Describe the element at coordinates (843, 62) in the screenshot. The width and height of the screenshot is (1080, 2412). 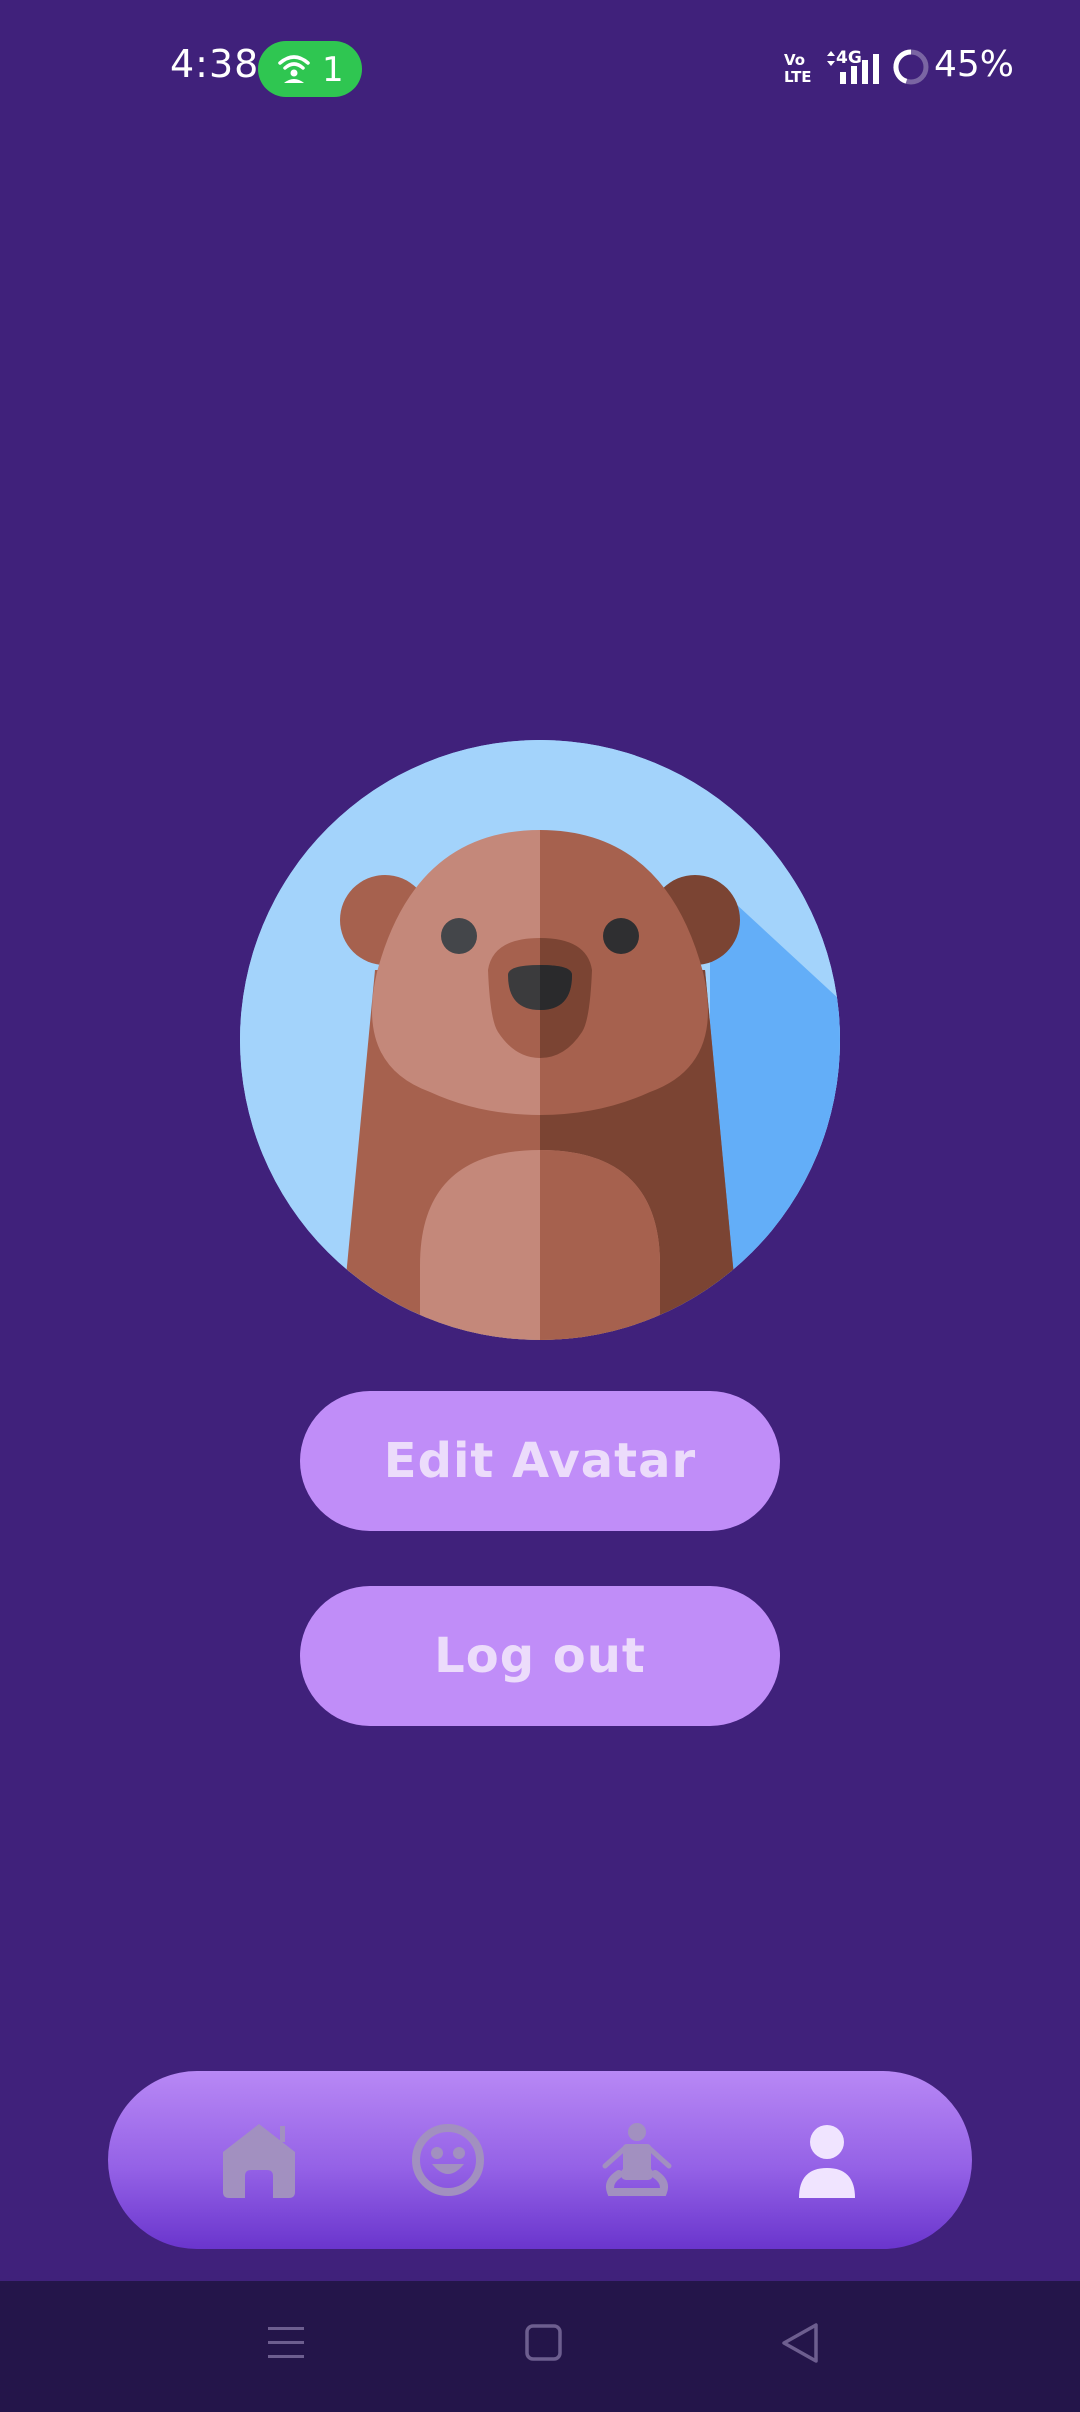
I see `network-type: 4G` at that location.